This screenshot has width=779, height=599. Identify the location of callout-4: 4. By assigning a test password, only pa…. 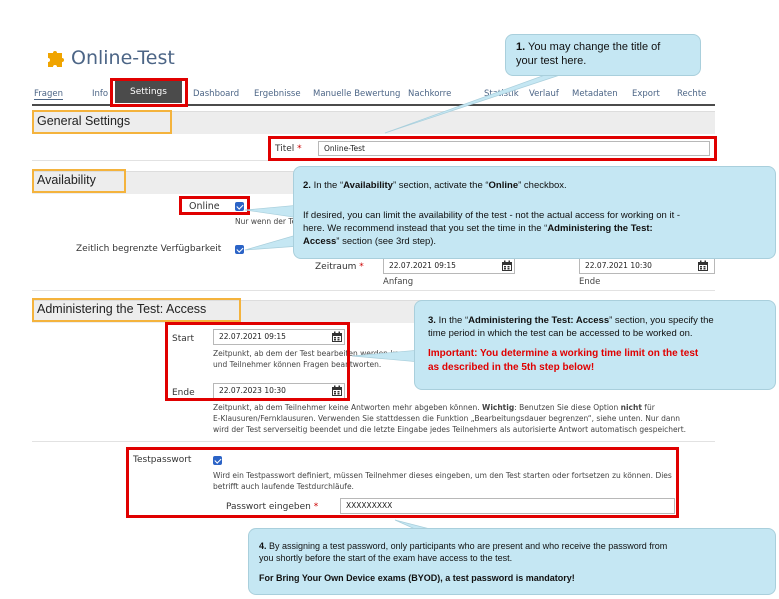
(512, 561).